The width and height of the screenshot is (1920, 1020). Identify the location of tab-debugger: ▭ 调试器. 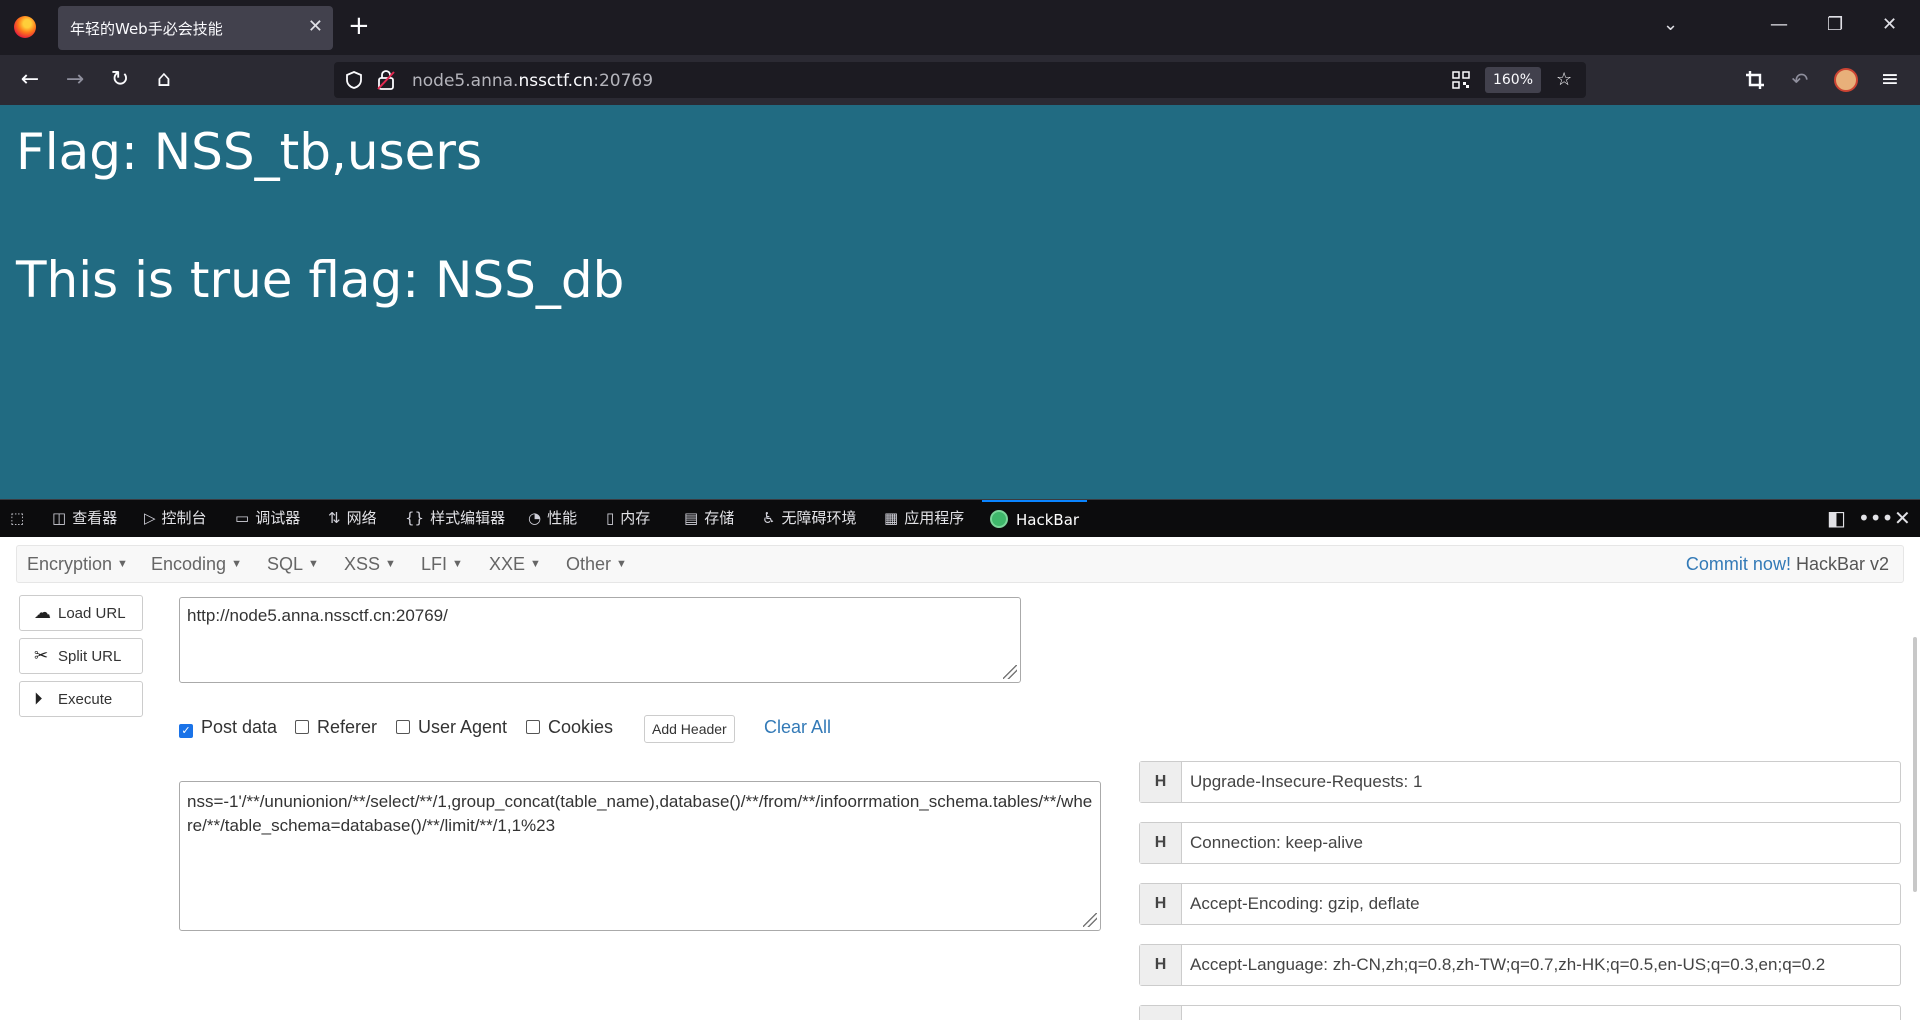
(267, 518).